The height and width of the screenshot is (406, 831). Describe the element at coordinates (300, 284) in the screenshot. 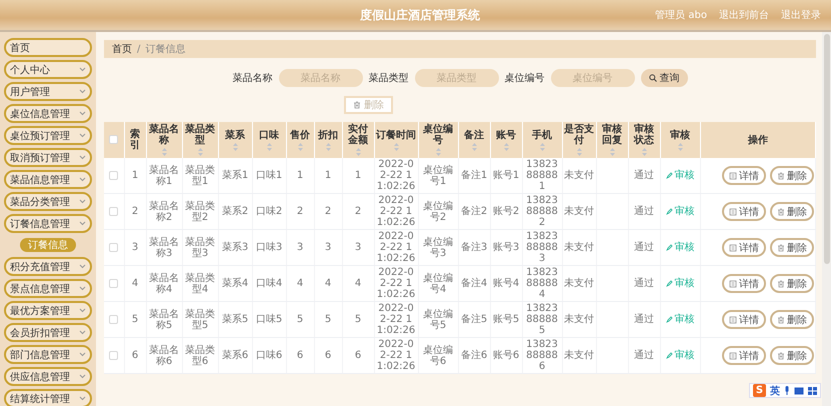

I see `table-cell: 4` at that location.